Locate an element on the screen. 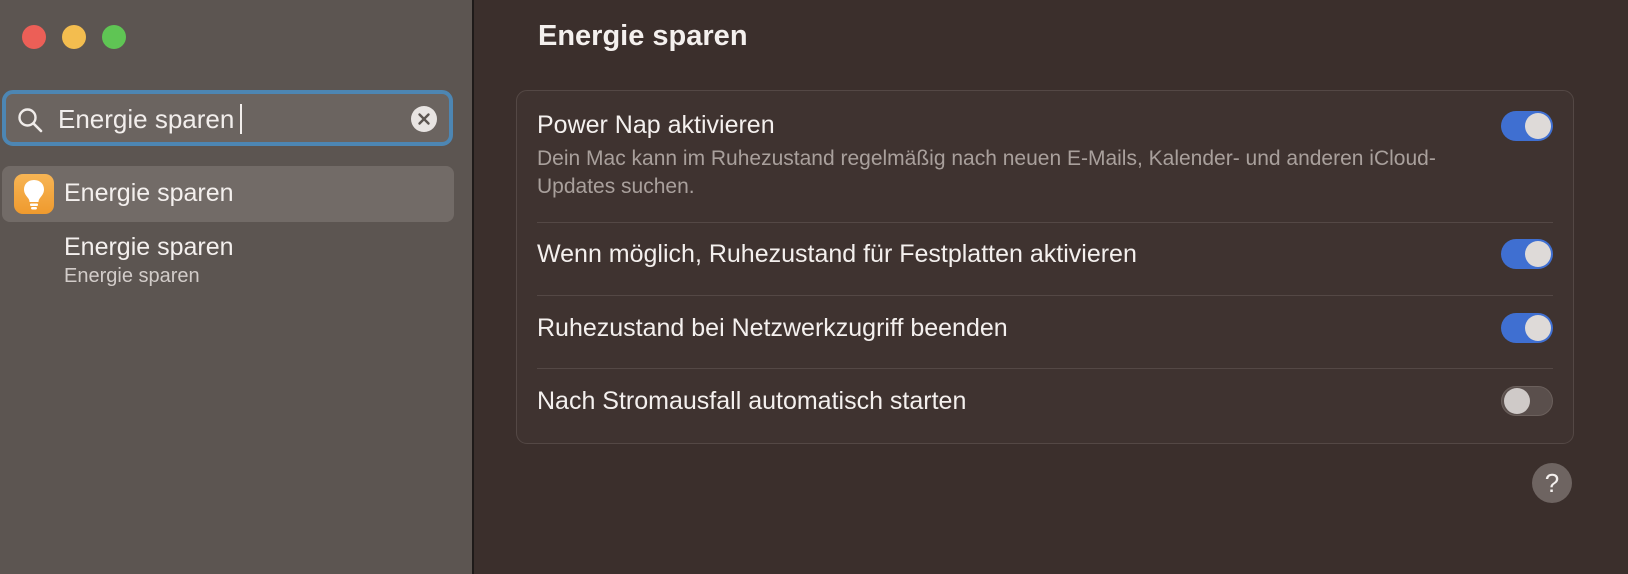 The width and height of the screenshot is (1628, 574). setting-label: Power Nap aktivieren is located at coordinates (656, 125).